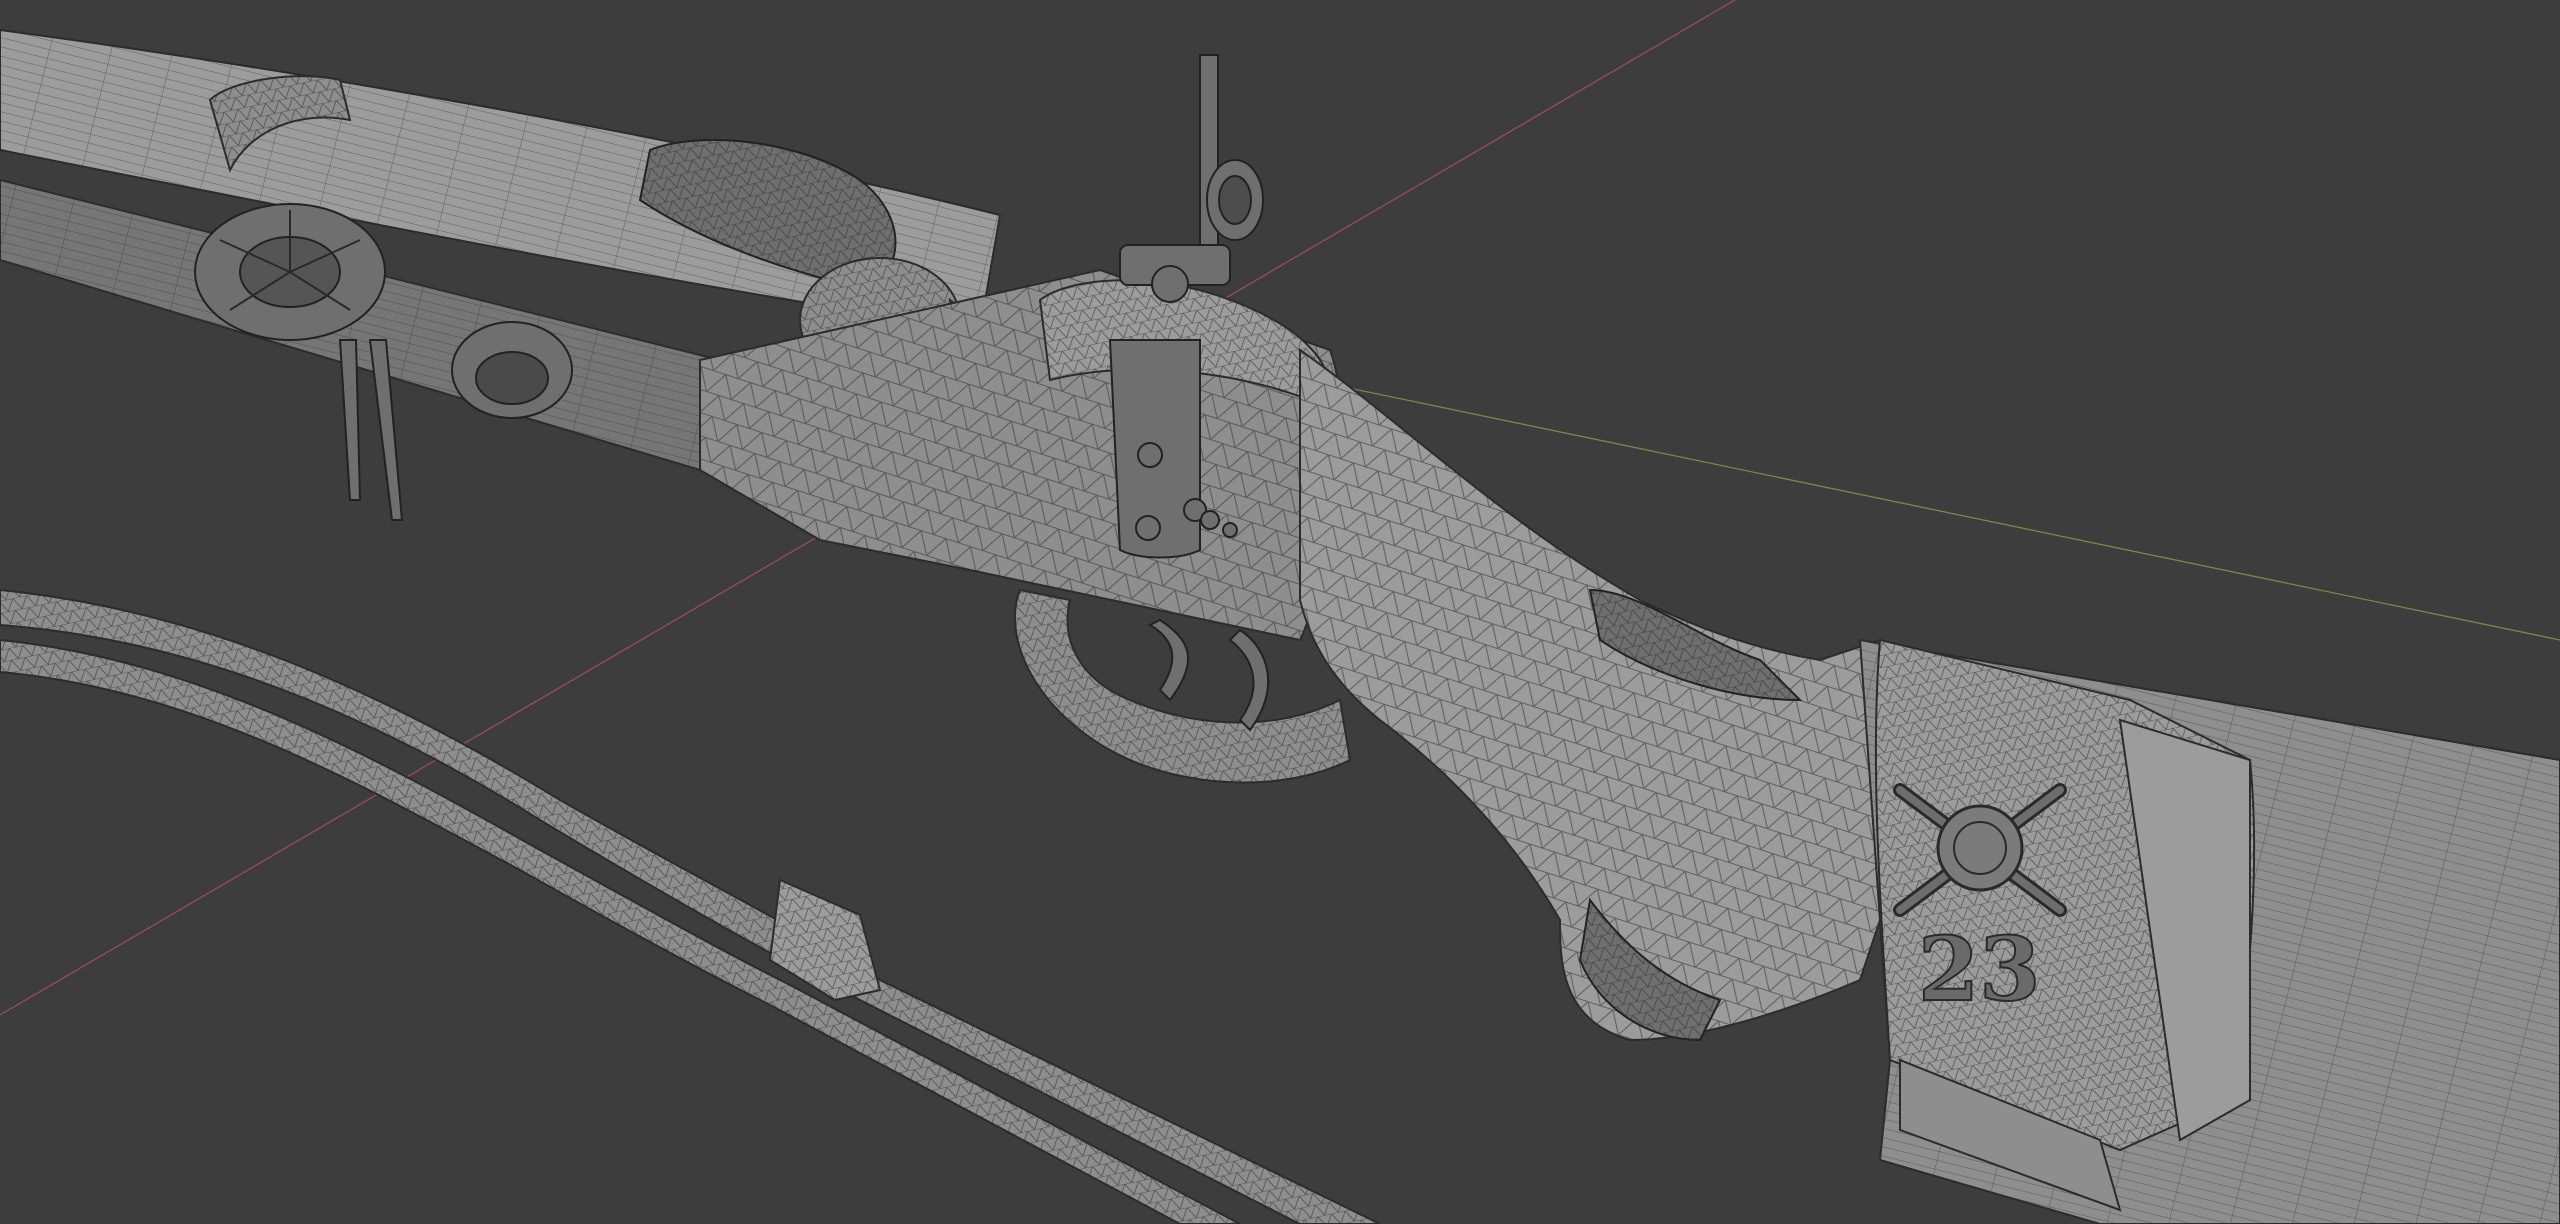 The width and height of the screenshot is (2560, 1224). I want to click on receiver, so click(1020, 455).